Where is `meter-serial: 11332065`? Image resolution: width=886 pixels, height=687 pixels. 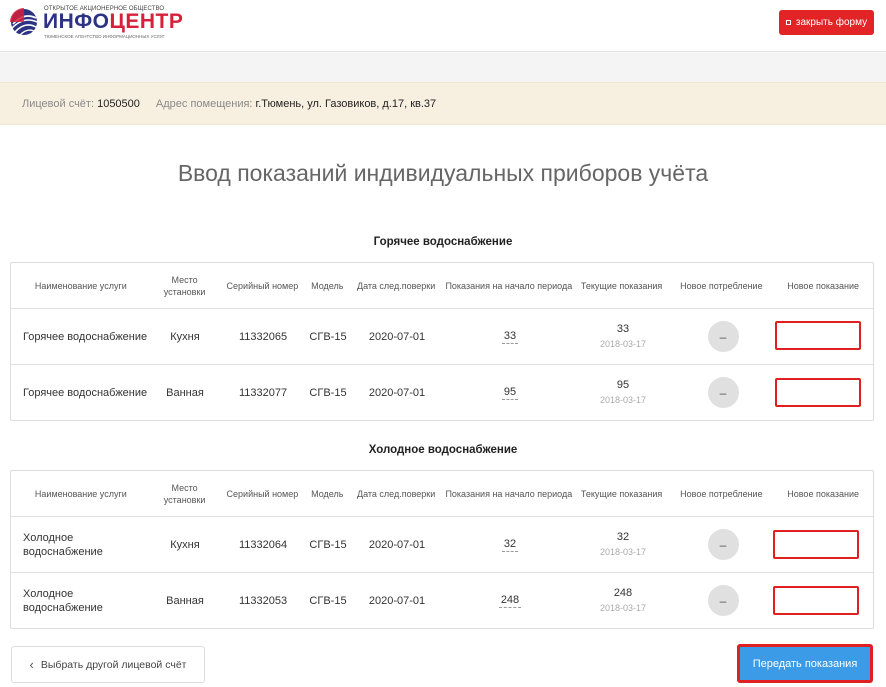 meter-serial: 11332065 is located at coordinates (263, 336).